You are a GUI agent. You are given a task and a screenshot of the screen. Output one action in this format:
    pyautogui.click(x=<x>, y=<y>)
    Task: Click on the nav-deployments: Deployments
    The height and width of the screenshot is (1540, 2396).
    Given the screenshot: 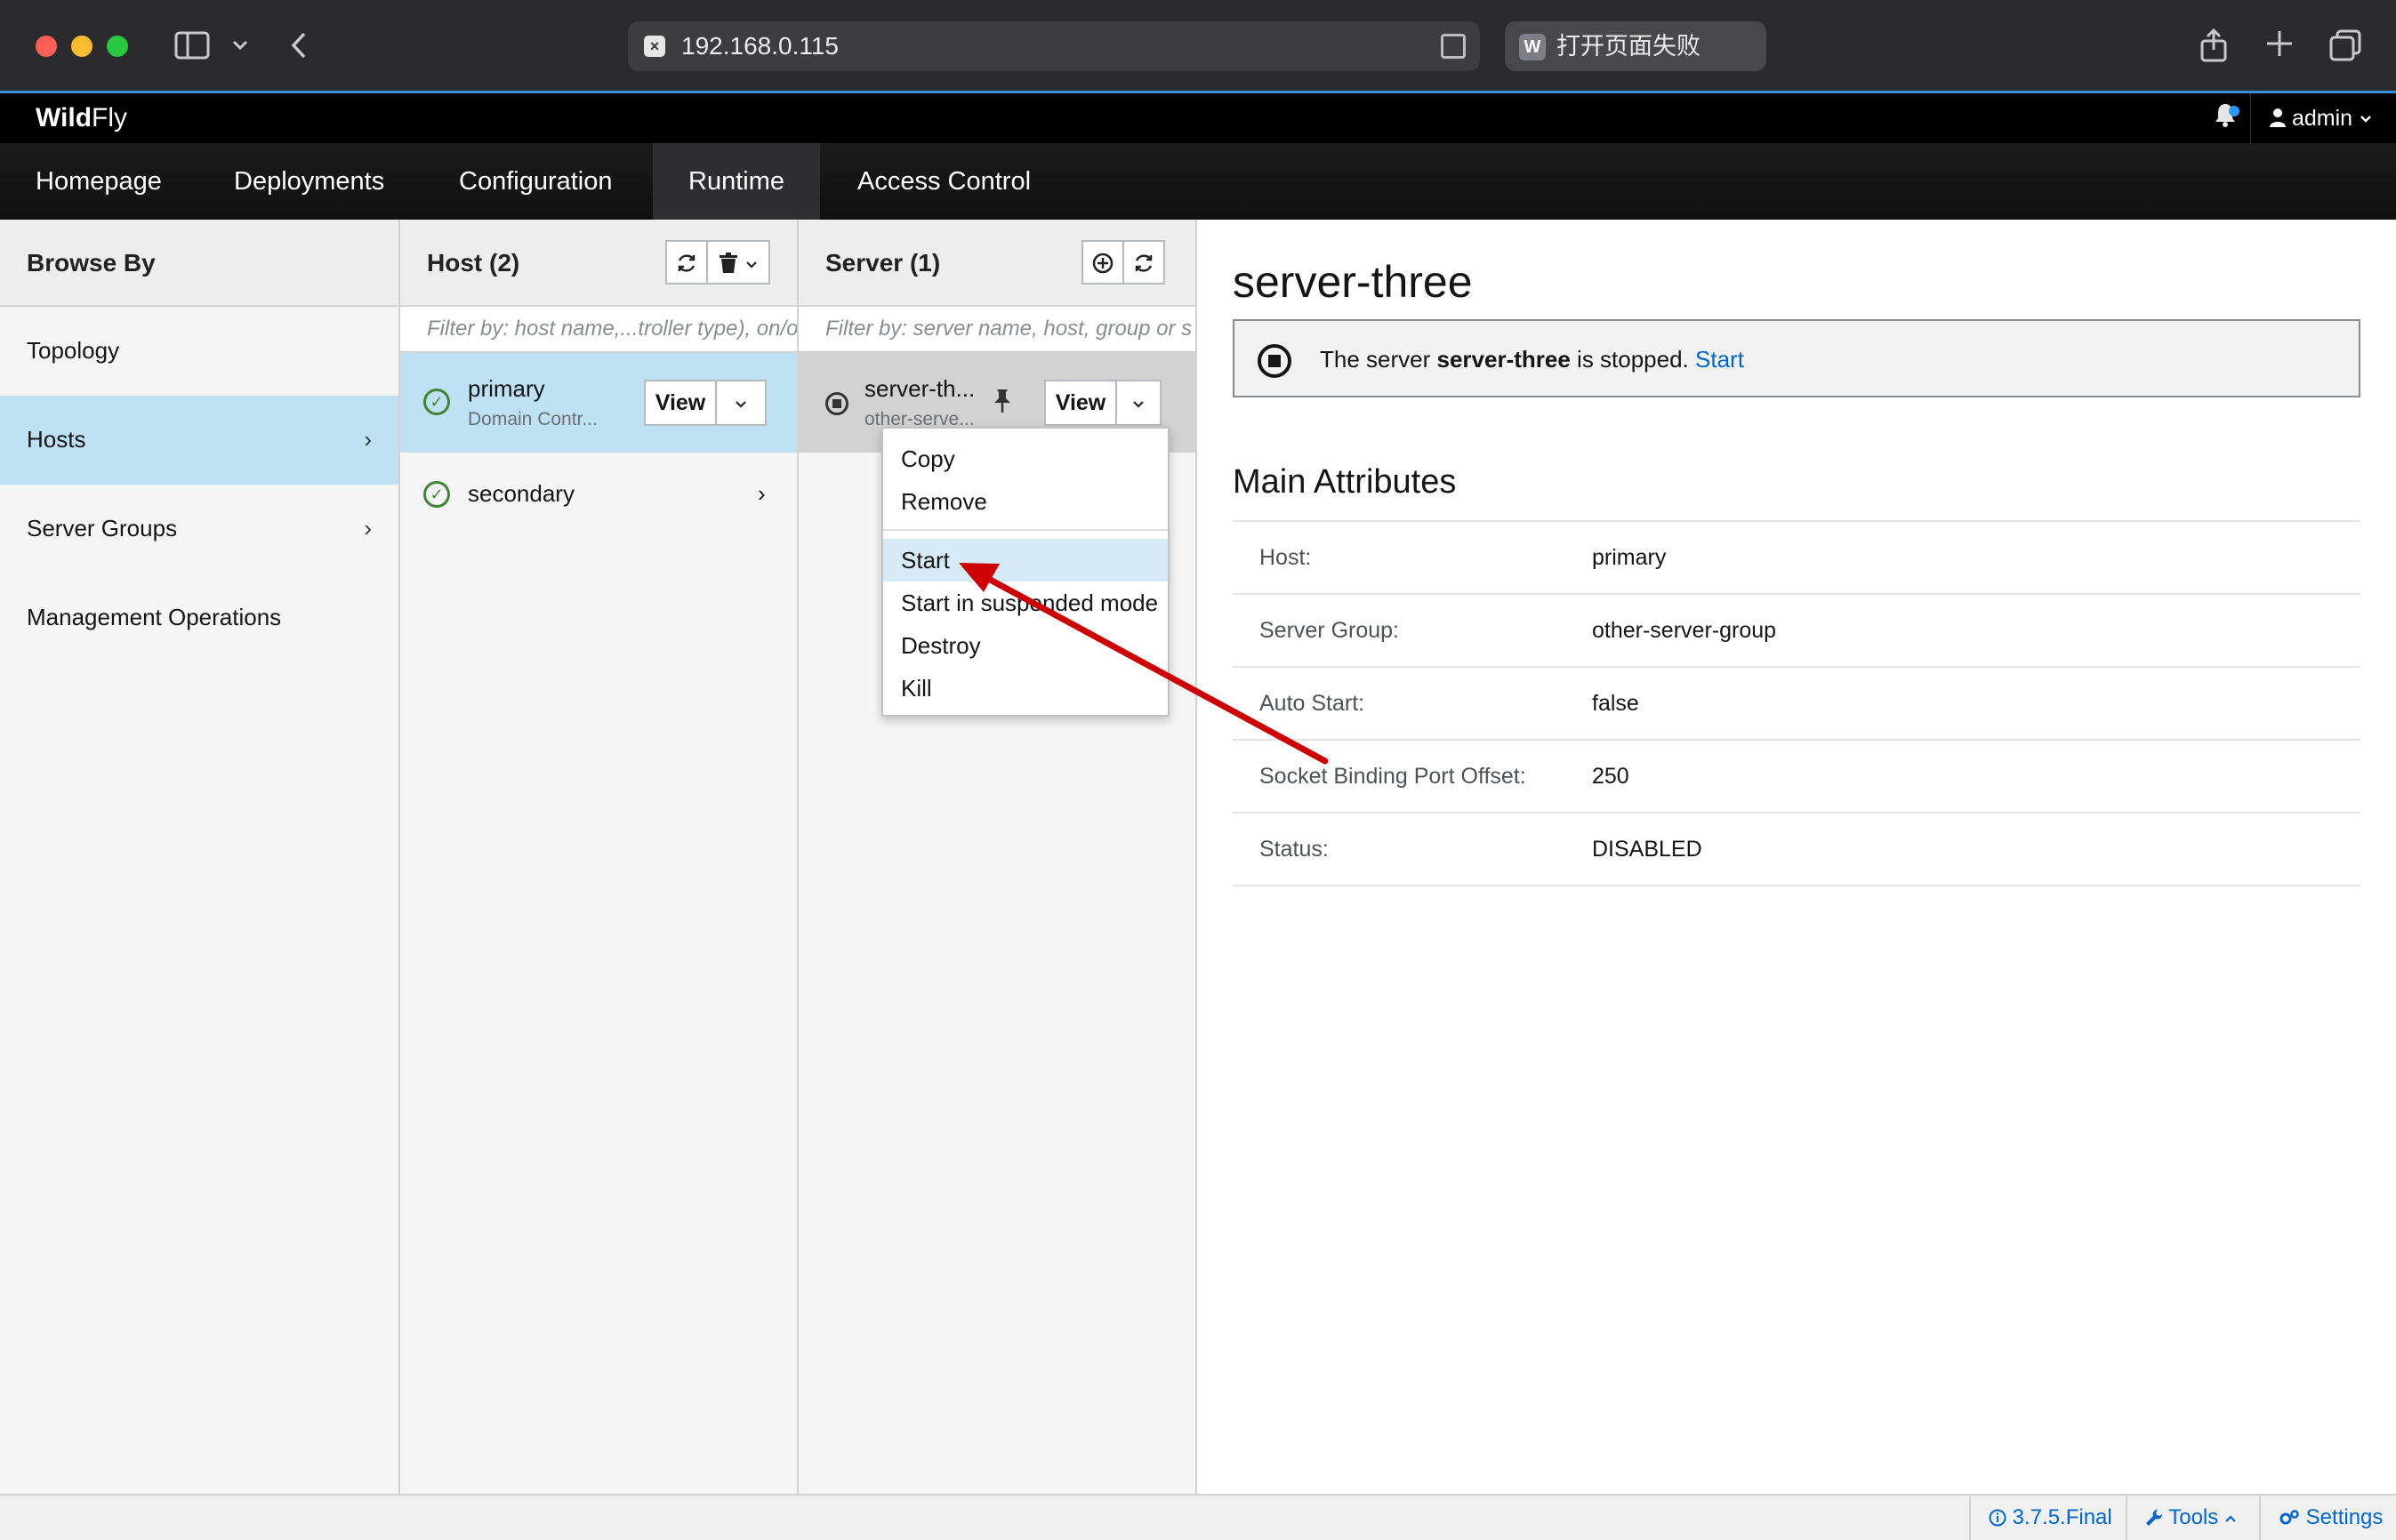 What is the action you would take?
    pyautogui.click(x=309, y=181)
    